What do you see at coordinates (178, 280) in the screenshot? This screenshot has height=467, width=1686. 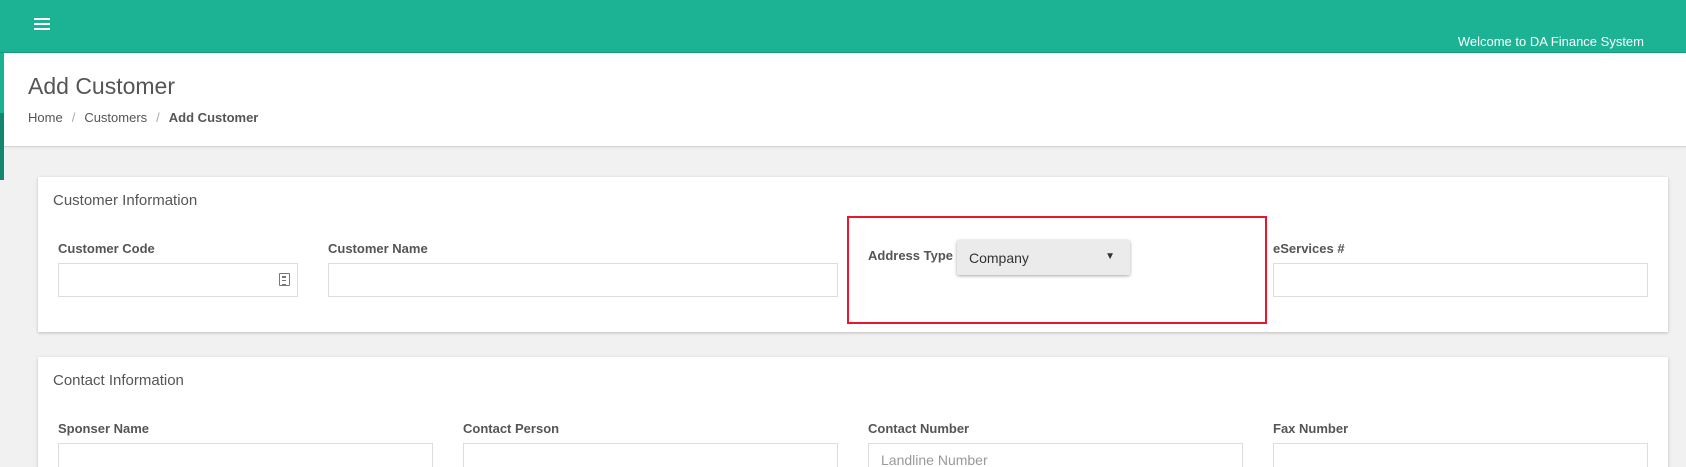 I see `customer-code-input` at bounding box center [178, 280].